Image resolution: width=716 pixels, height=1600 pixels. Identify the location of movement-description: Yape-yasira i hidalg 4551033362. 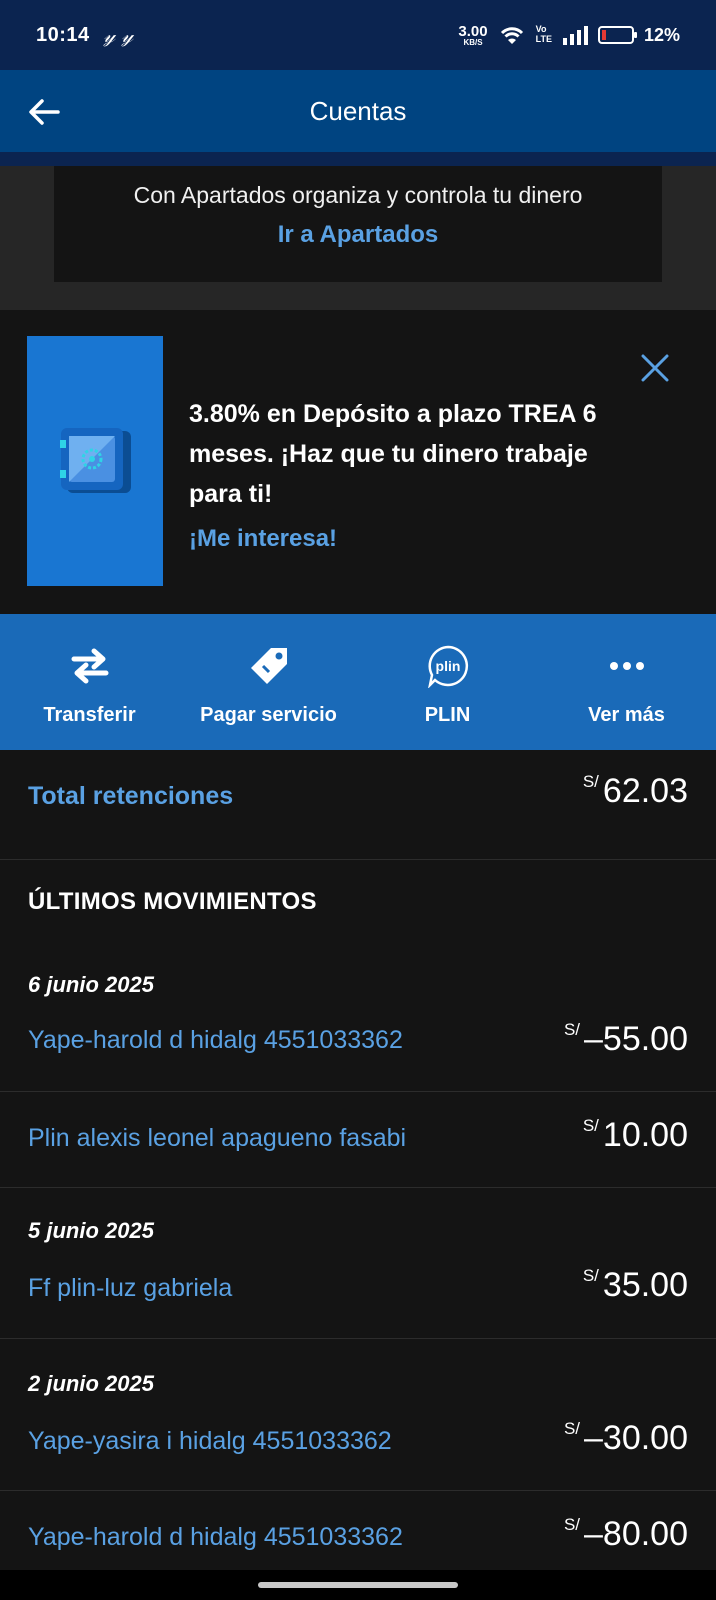
(210, 1441).